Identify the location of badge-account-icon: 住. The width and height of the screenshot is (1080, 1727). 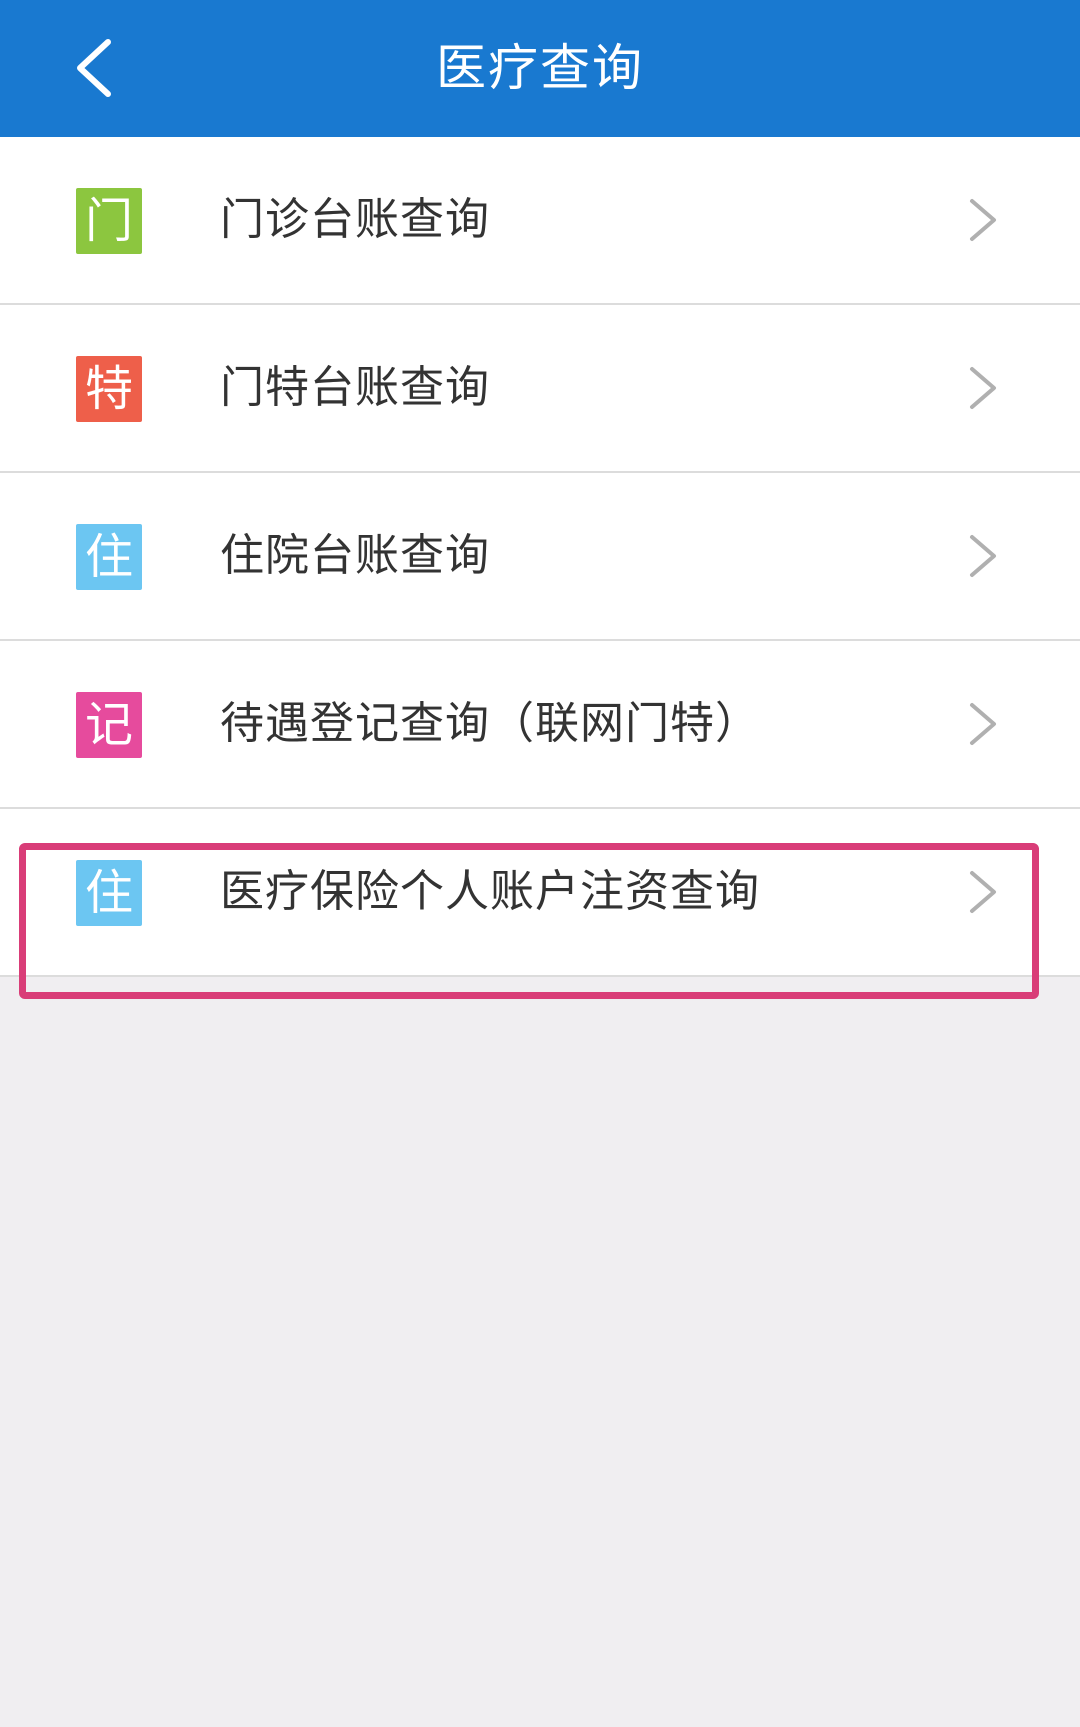
(109, 893).